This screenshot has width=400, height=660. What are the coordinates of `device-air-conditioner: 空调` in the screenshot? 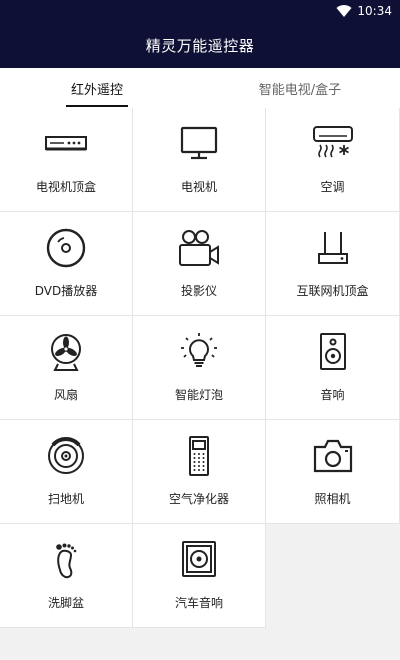 It's located at (333, 160).